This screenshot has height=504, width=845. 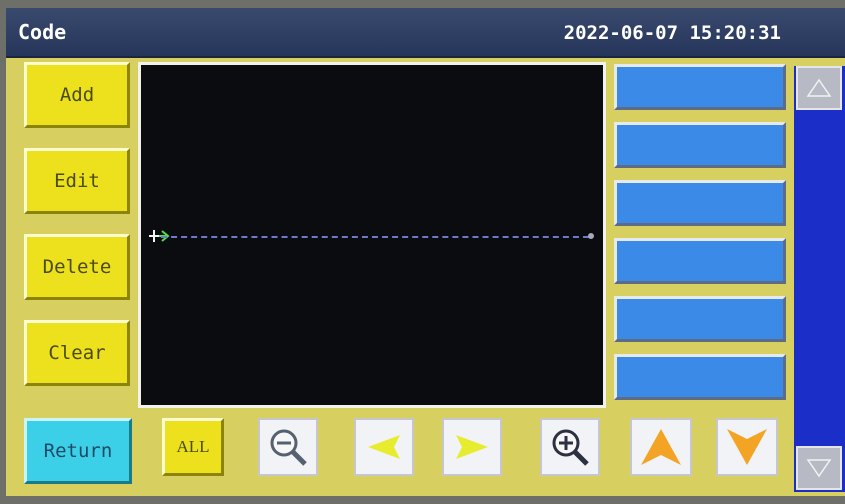 I want to click on zoom-out-button, so click(x=288, y=447).